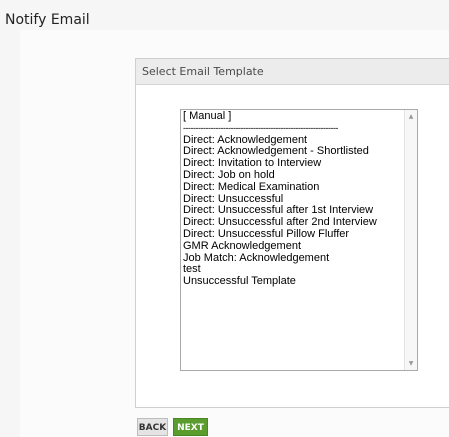 The height and width of the screenshot is (437, 449). I want to click on template-option: Direct: Medical Examination, so click(293, 187).